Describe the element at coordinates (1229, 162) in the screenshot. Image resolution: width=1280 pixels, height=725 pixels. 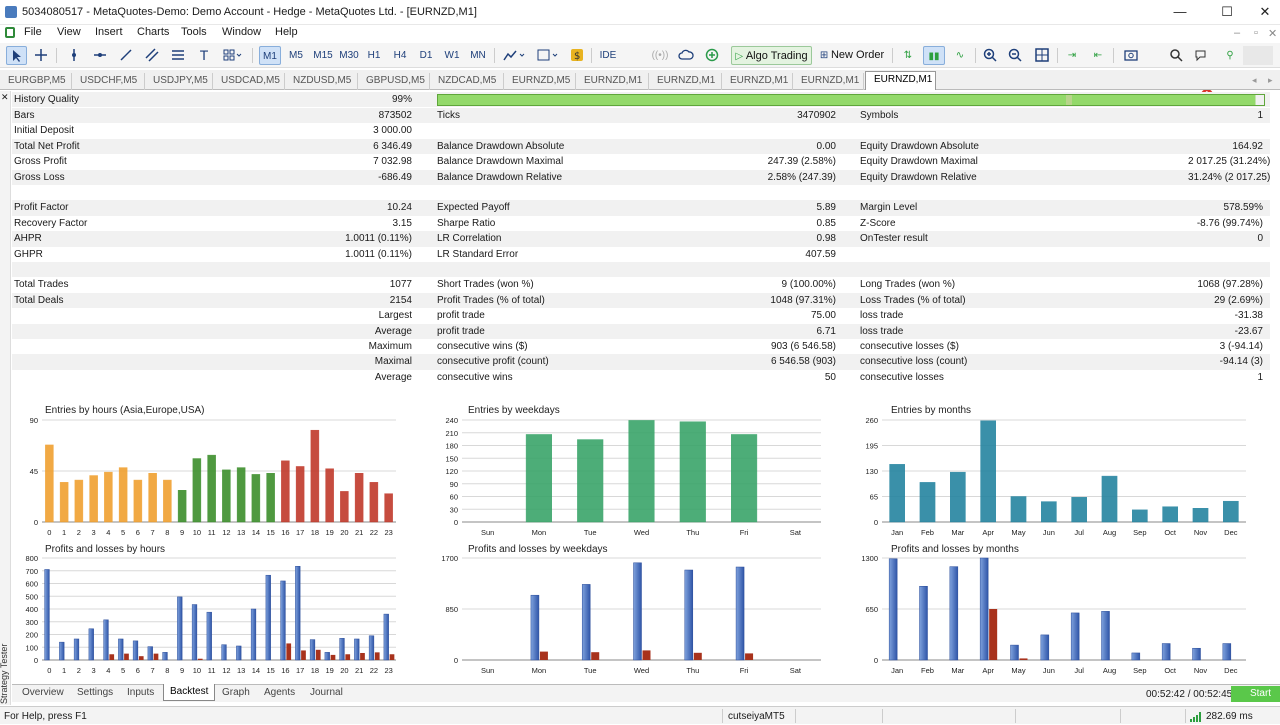
I see `stat-value: 2 017.25 (31.24%)` at that location.